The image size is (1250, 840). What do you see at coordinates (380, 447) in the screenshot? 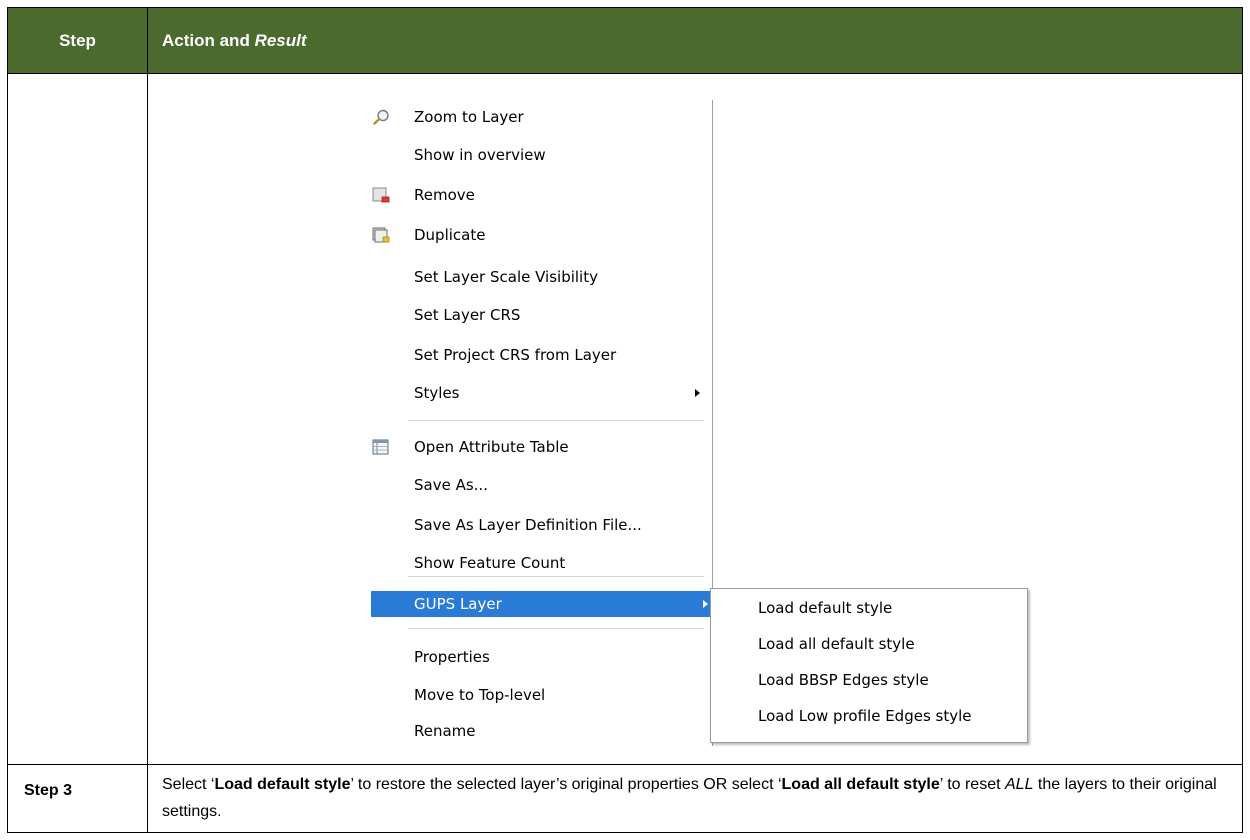
I see `attribute-table-icon` at bounding box center [380, 447].